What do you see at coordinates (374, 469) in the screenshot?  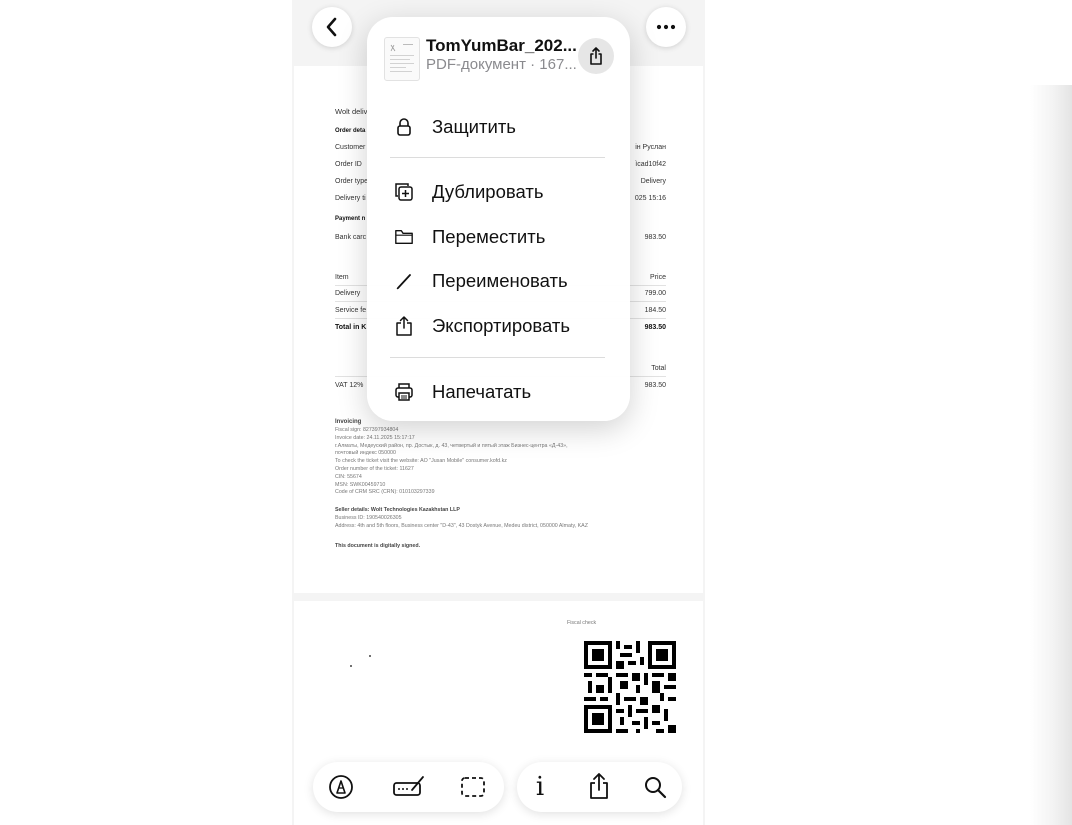 I see `invoicing-line: Order number of the ticket: 11627` at bounding box center [374, 469].